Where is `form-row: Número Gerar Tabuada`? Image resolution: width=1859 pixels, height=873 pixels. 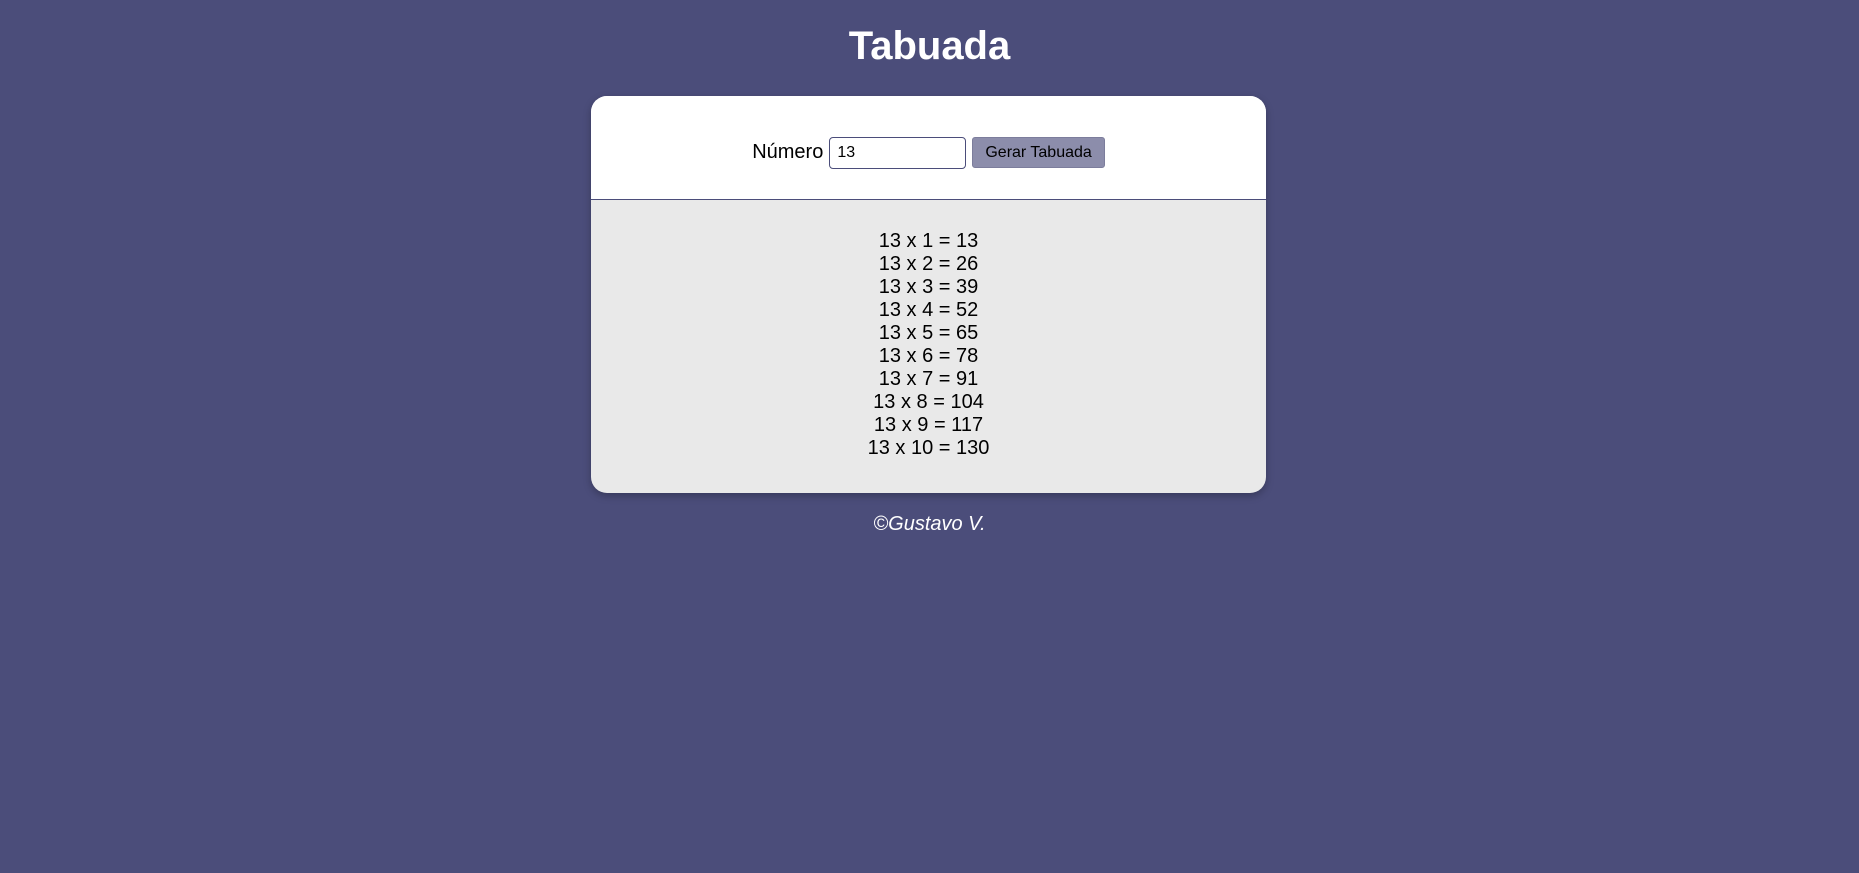 form-row: Número Gerar Tabuada is located at coordinates (928, 152).